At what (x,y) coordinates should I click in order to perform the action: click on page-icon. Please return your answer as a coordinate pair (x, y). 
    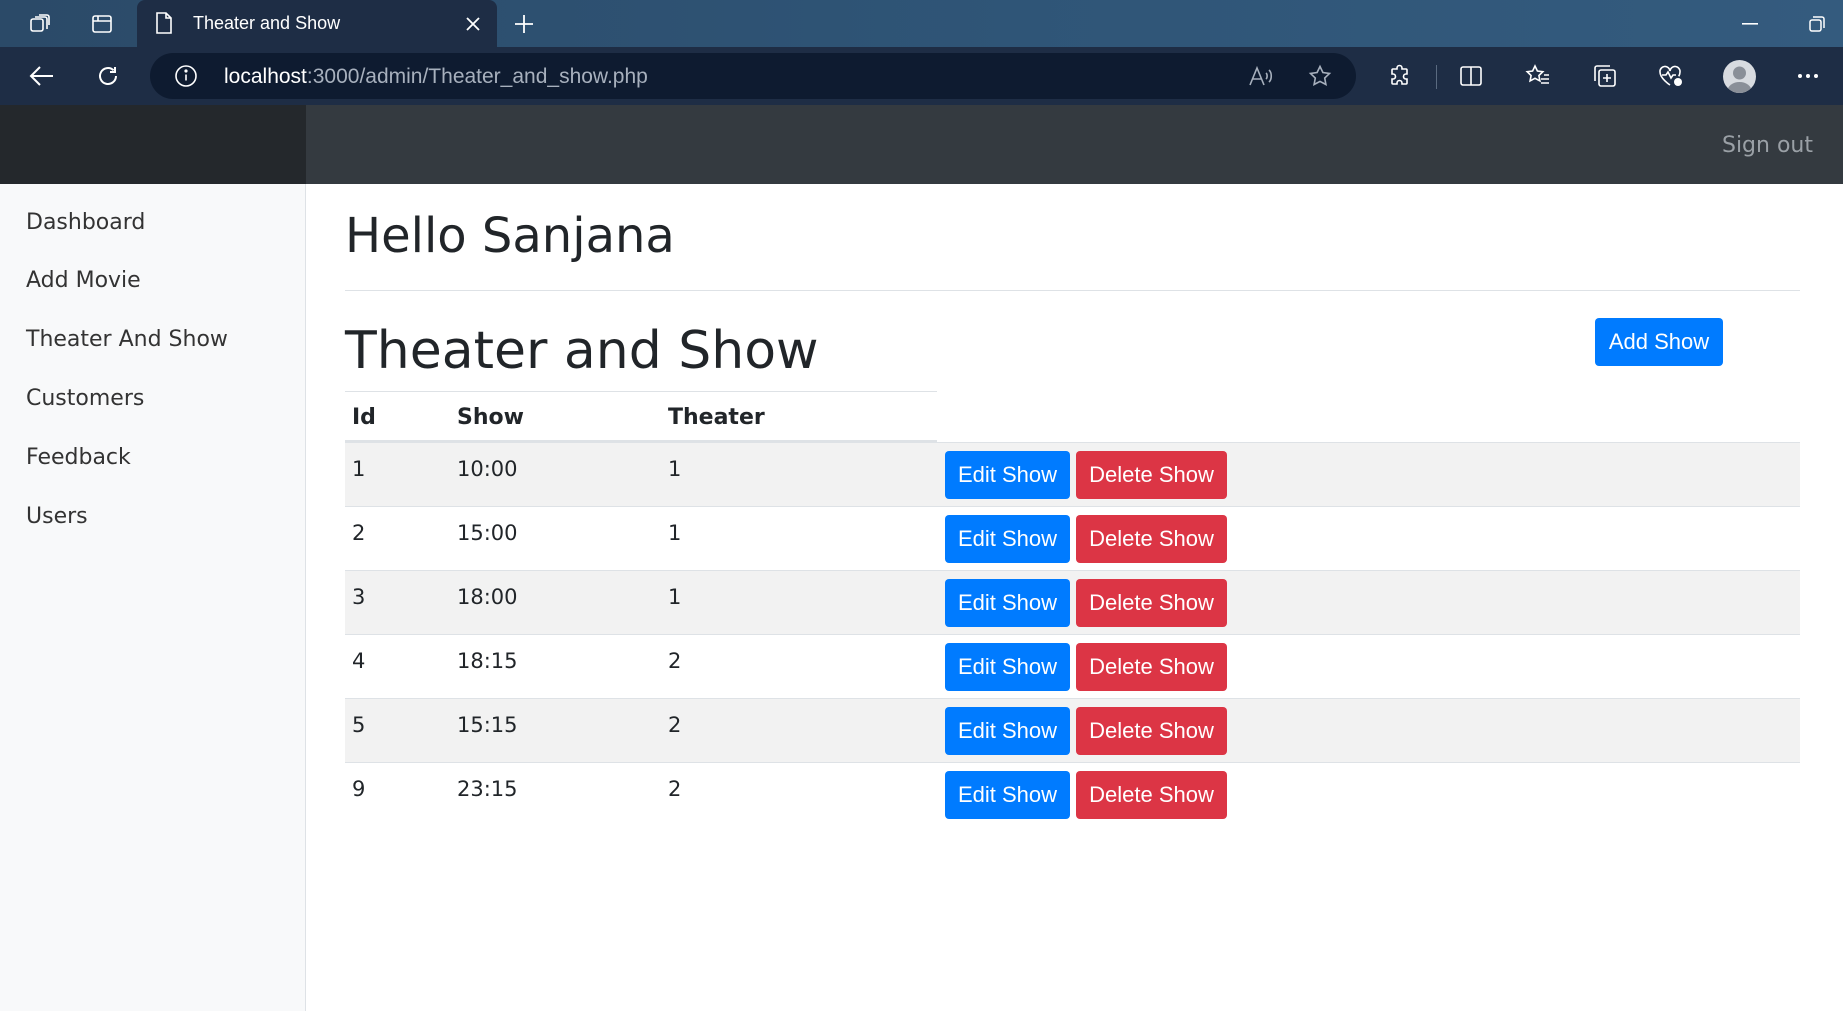
    Looking at the image, I should click on (164, 25).